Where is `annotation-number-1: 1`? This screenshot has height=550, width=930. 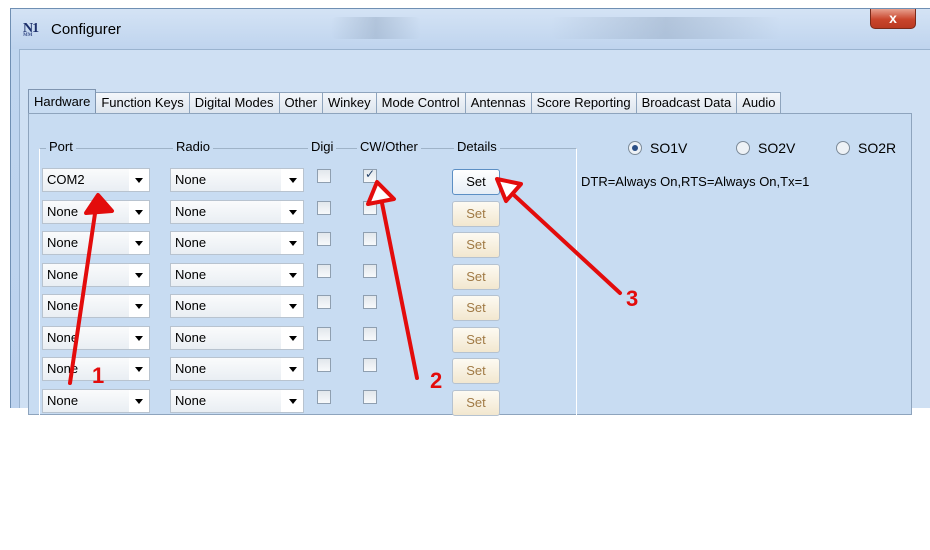
annotation-number-1: 1 is located at coordinates (98, 375).